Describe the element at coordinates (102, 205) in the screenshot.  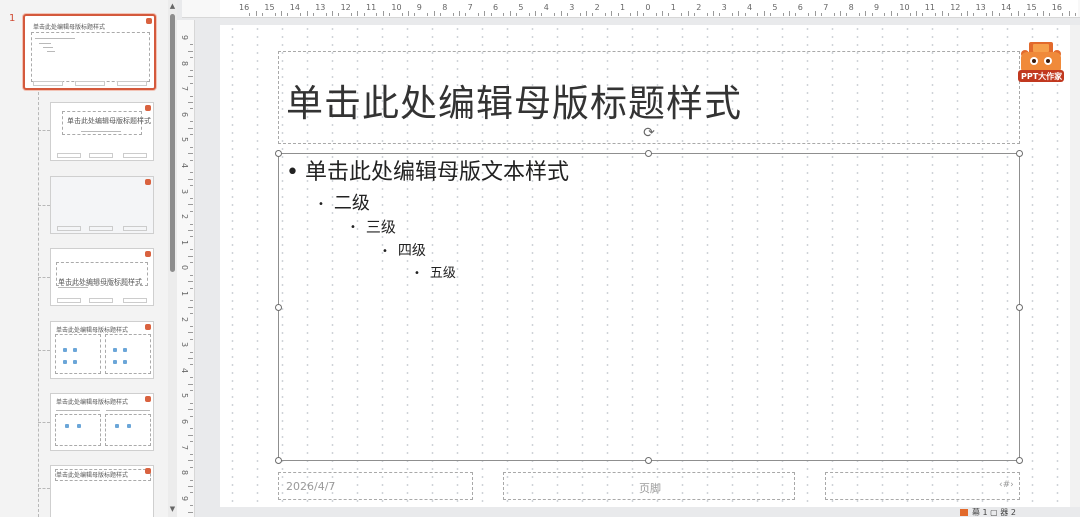
I see `thumbnail-layout-blank` at that location.